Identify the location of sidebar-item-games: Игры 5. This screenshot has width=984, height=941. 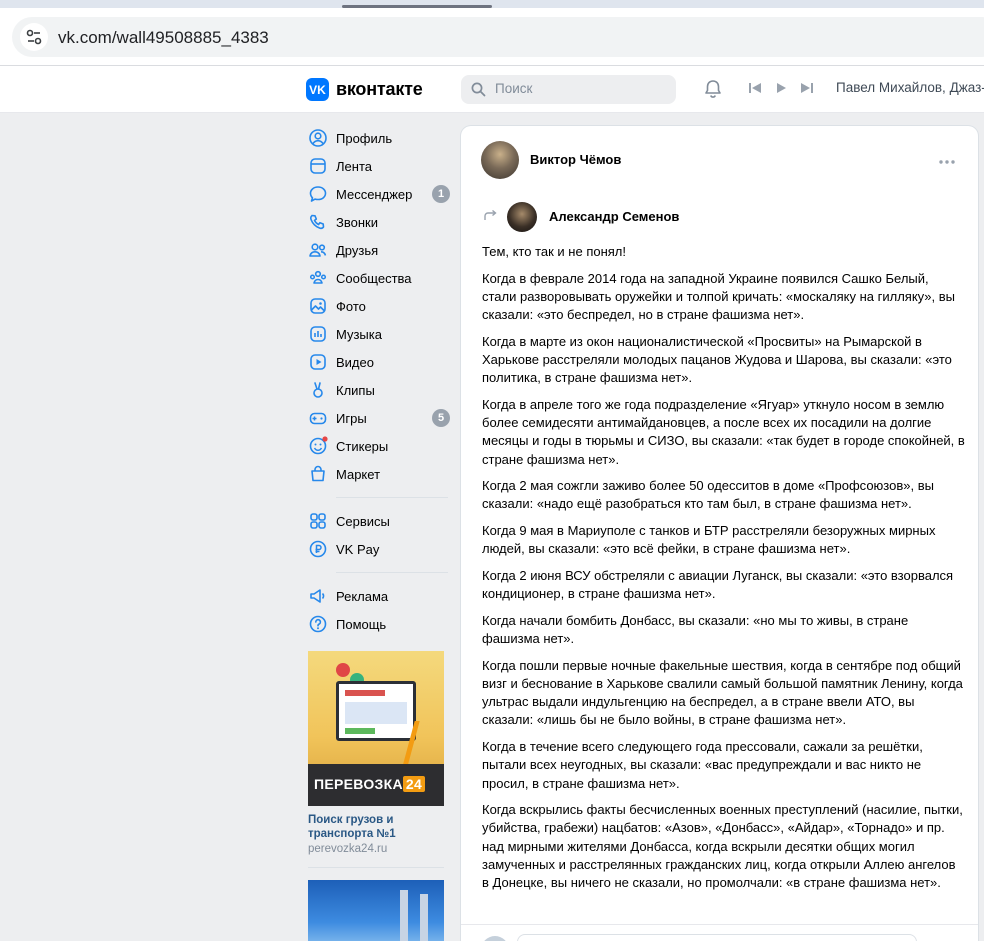
(380, 418).